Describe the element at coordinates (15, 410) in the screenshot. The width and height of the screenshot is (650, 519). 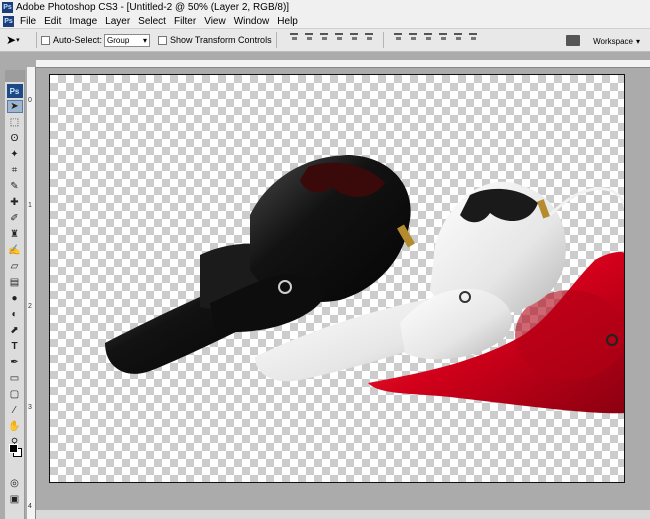
I see `eyedropper-tool-icon: ⁄` at that location.